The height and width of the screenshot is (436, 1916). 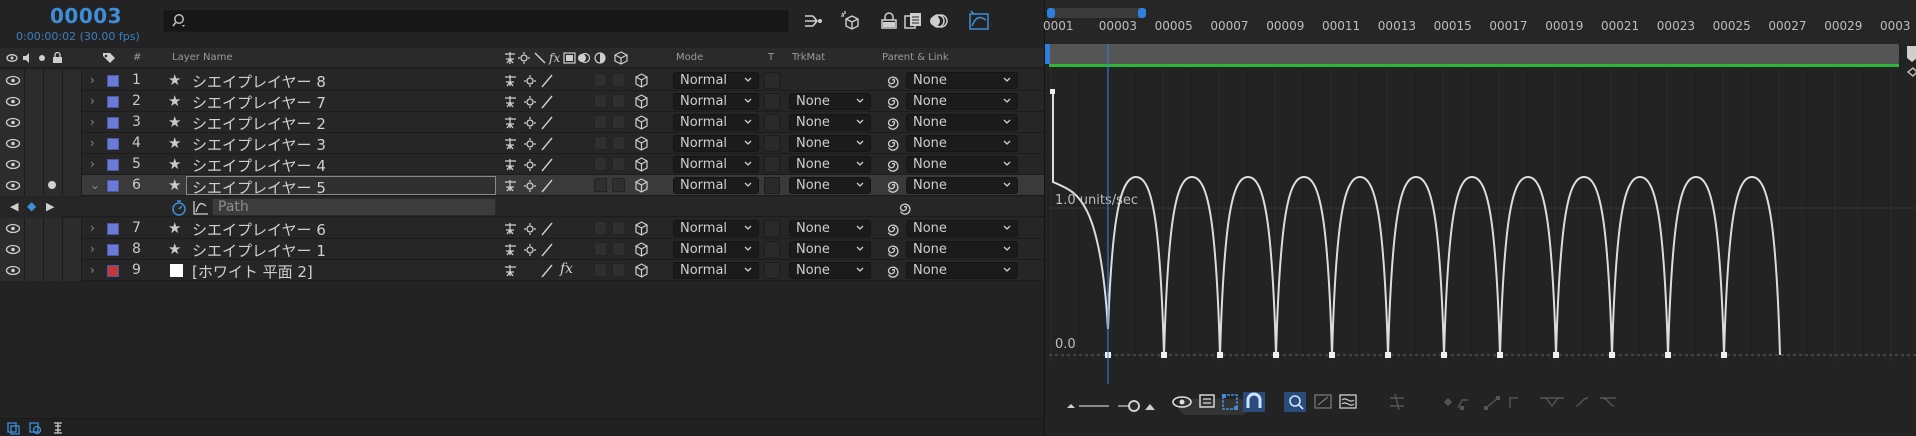 I want to click on layer-row: › 4 ★ シエイプレイヤー 3 Normal None None, so click(x=522, y=143).